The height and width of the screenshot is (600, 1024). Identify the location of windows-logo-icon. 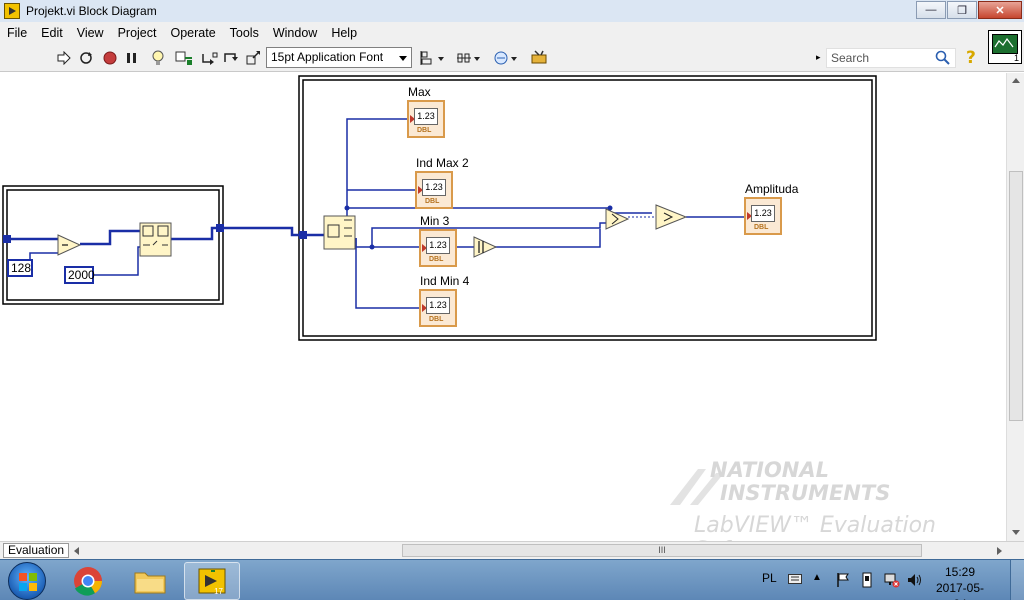
(28, 582).